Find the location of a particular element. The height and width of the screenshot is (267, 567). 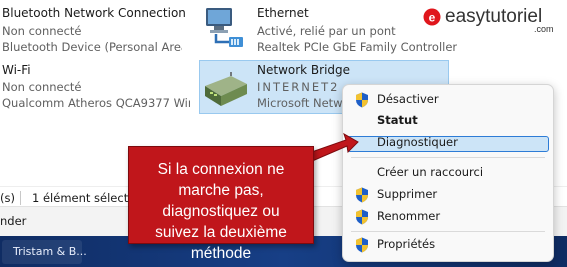

logo-text: easytutoriel is located at coordinates (494, 16).